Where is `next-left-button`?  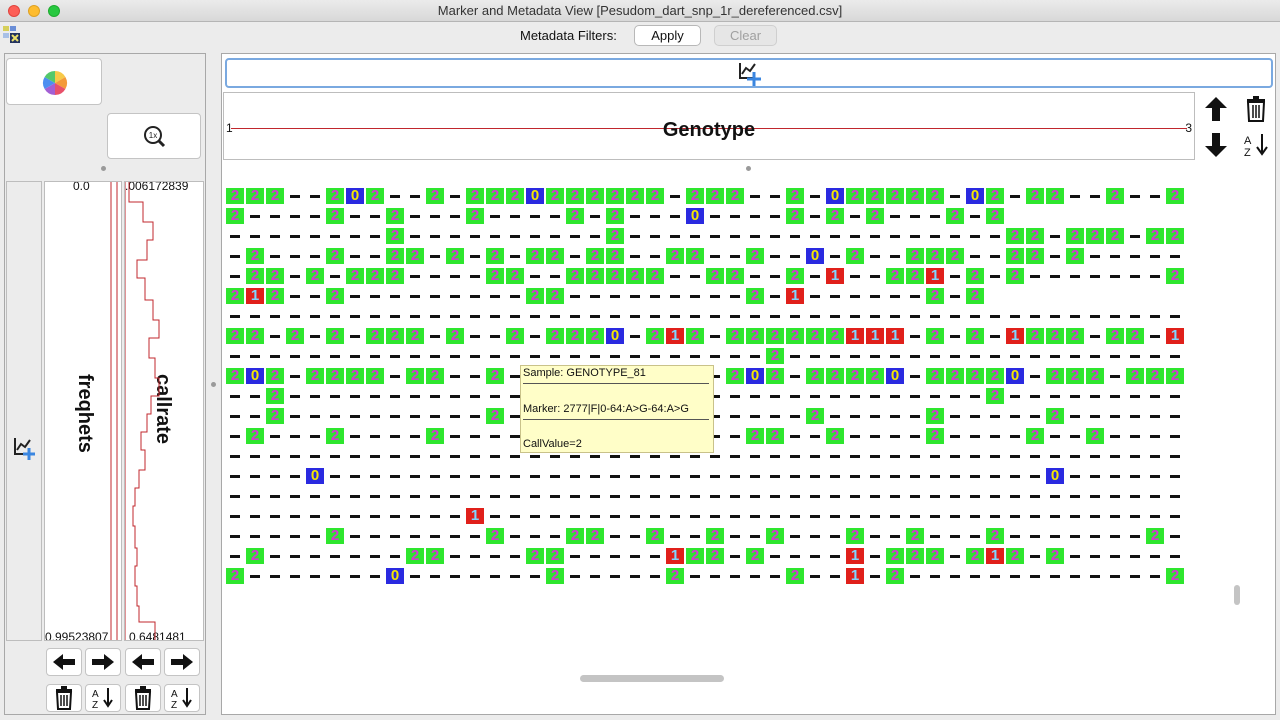
next-left-button is located at coordinates (103, 662).